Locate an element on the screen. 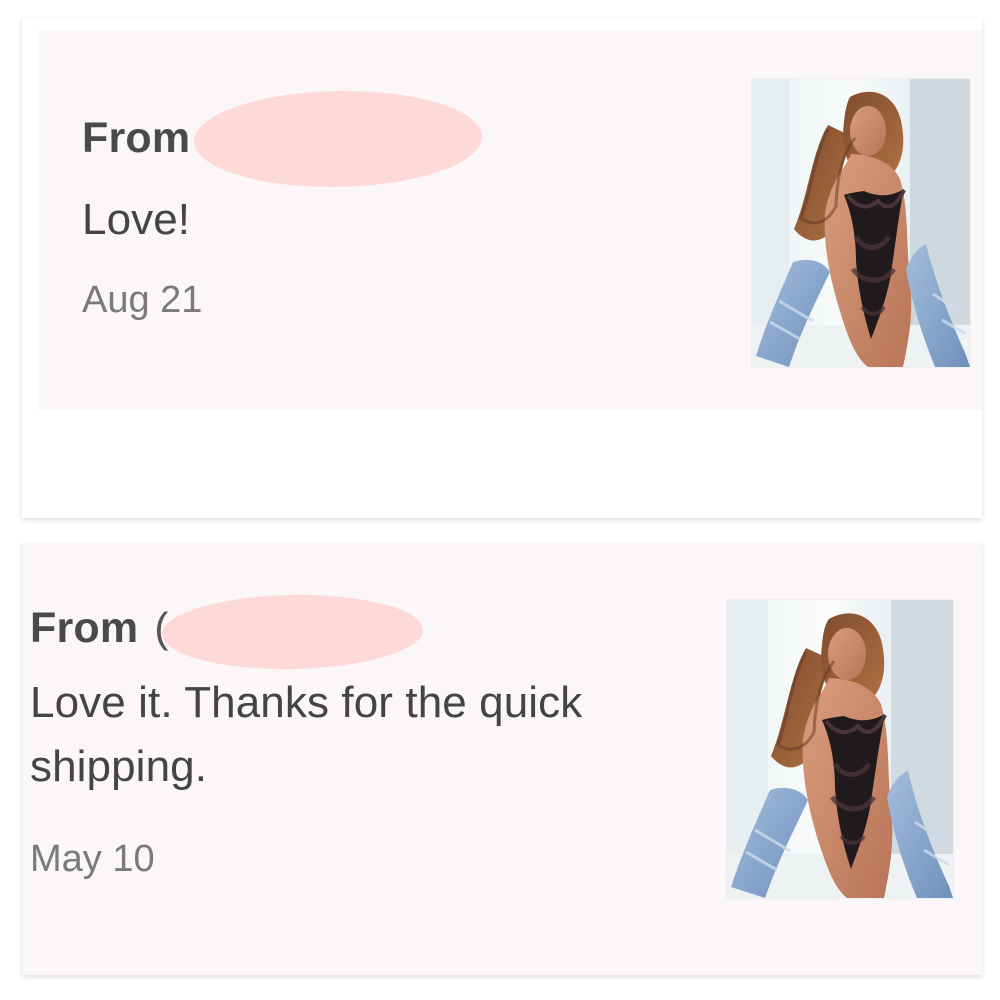 This screenshot has height=1000, width=1000. review-author-row: From is located at coordinates (283, 139).